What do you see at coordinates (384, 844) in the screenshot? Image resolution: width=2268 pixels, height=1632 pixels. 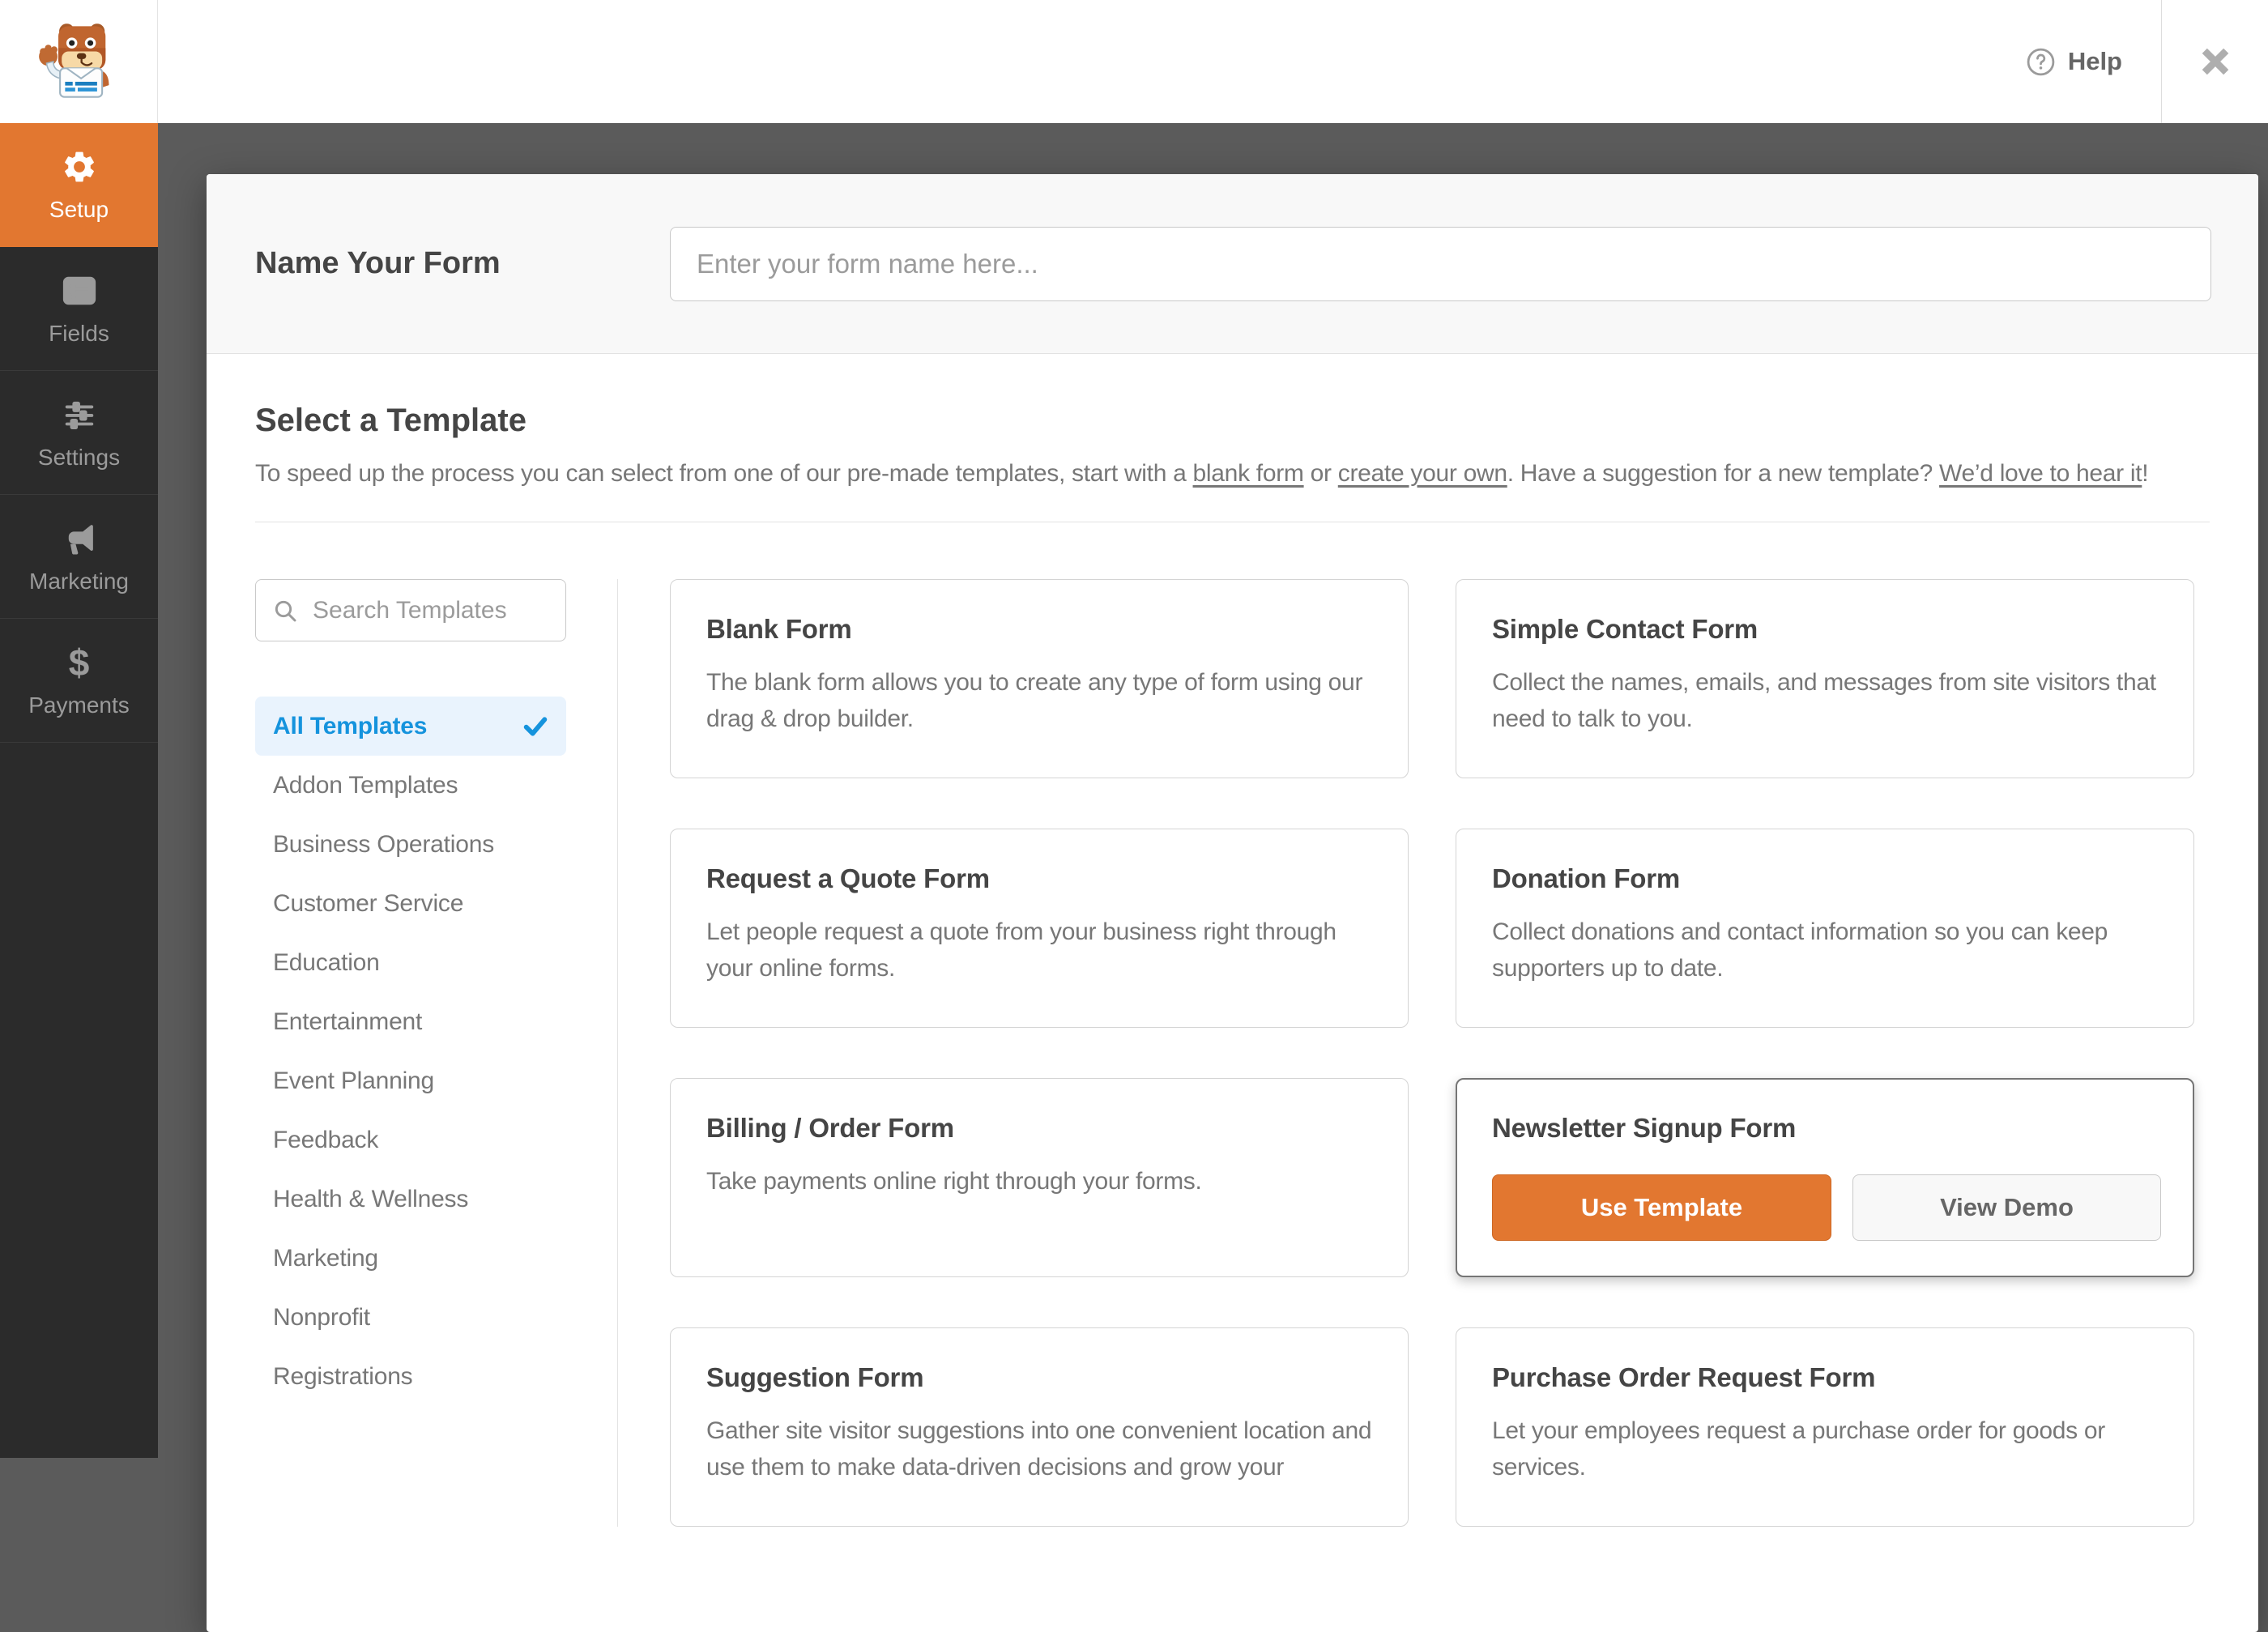 I see `category-label: Business Operations` at bounding box center [384, 844].